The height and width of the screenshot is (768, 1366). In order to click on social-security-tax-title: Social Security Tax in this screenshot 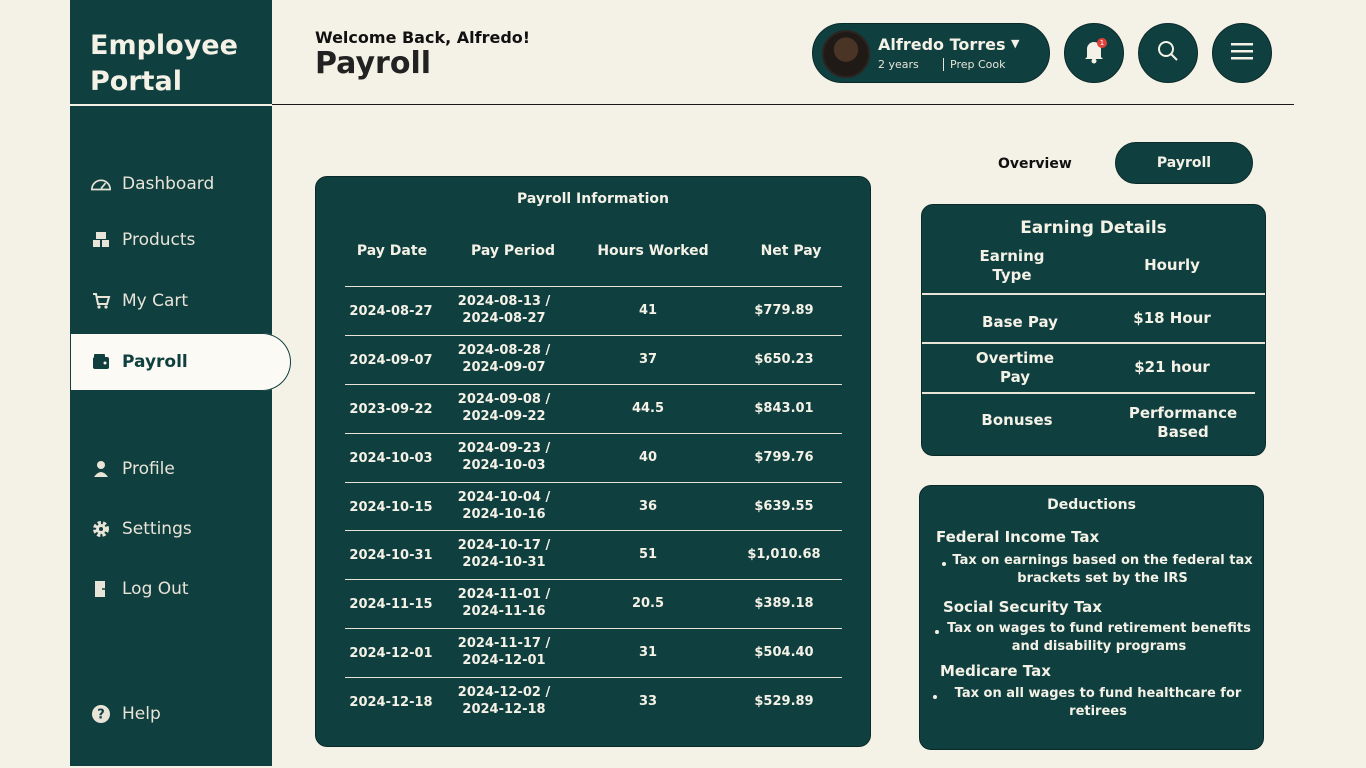, I will do `click(1022, 607)`.